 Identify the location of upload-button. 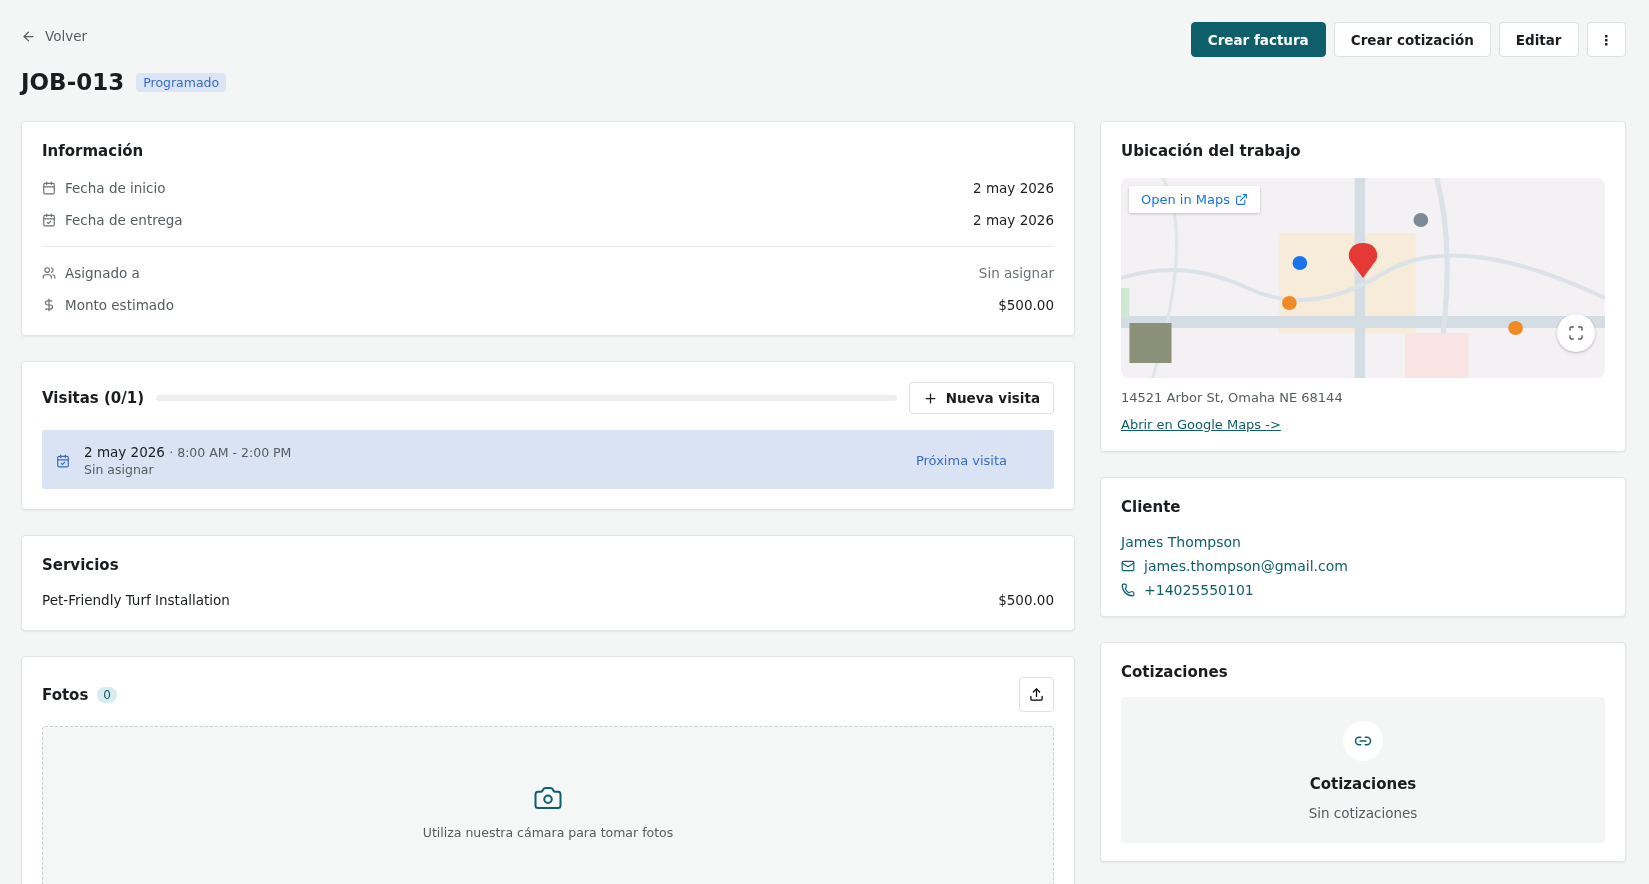
(1036, 694).